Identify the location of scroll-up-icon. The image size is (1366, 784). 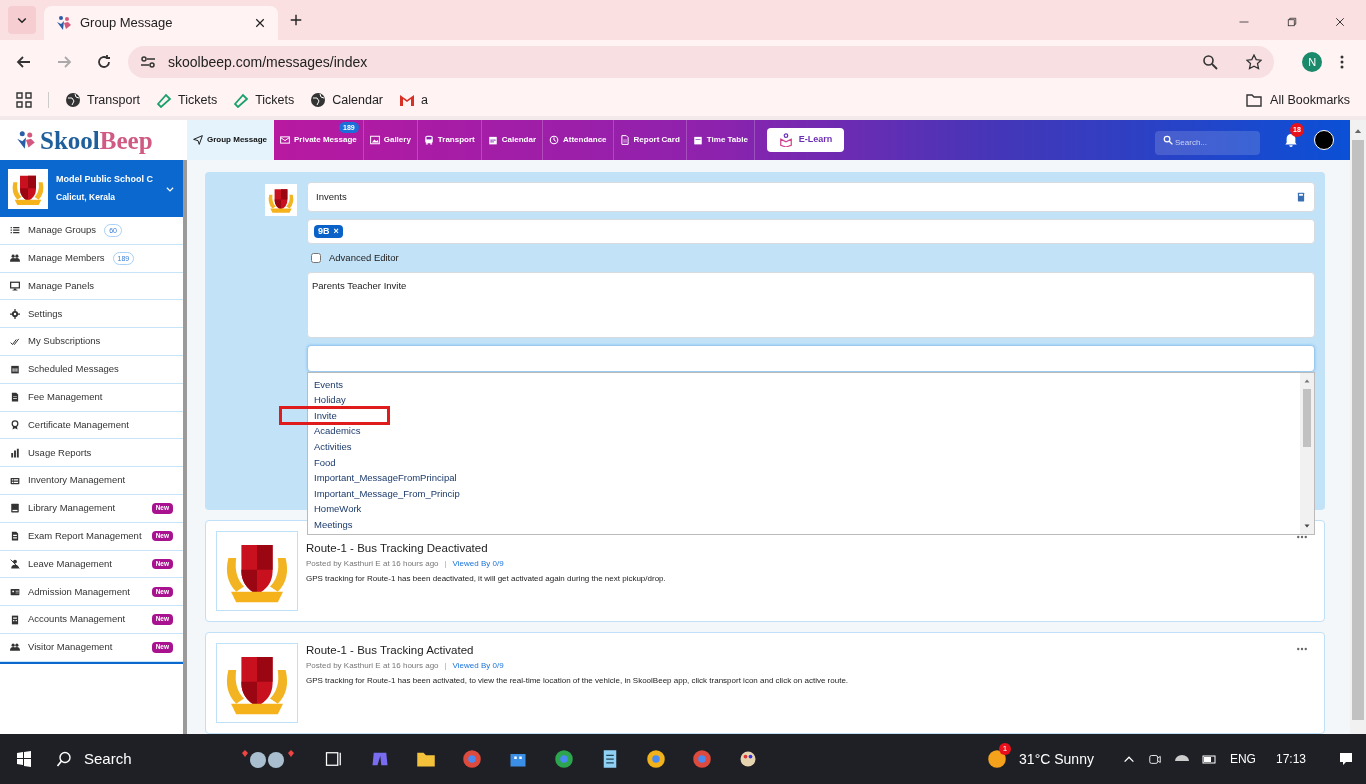
(1307, 381).